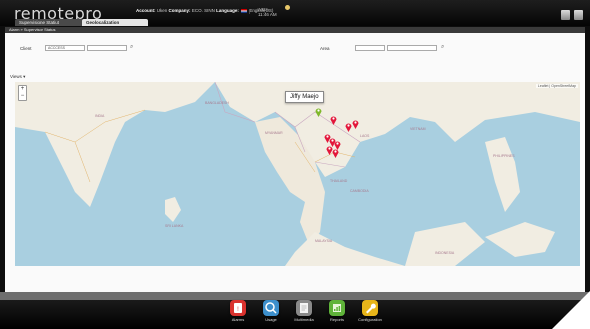 Image resolution: width=590 pixels, height=329 pixels. I want to click on language-label: Language:, so click(227, 10).